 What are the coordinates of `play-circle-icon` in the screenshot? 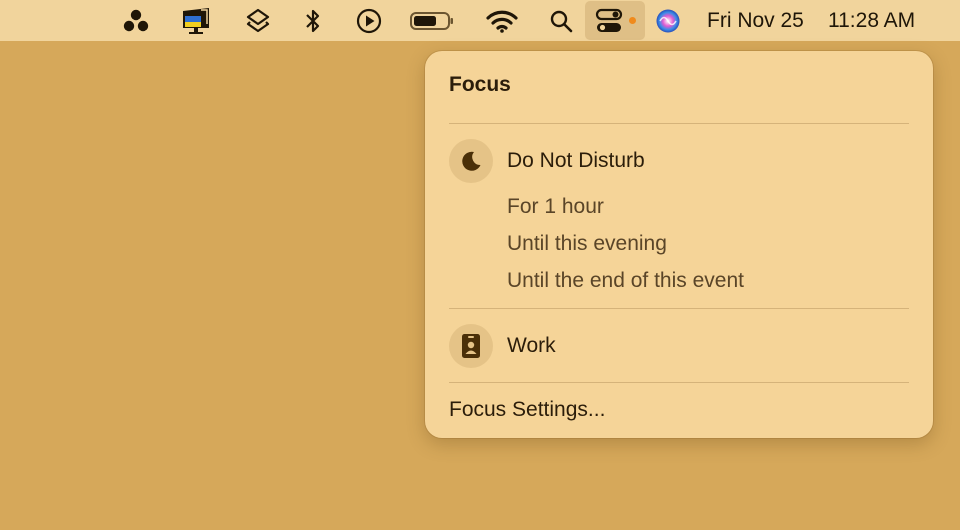 It's located at (369, 20).